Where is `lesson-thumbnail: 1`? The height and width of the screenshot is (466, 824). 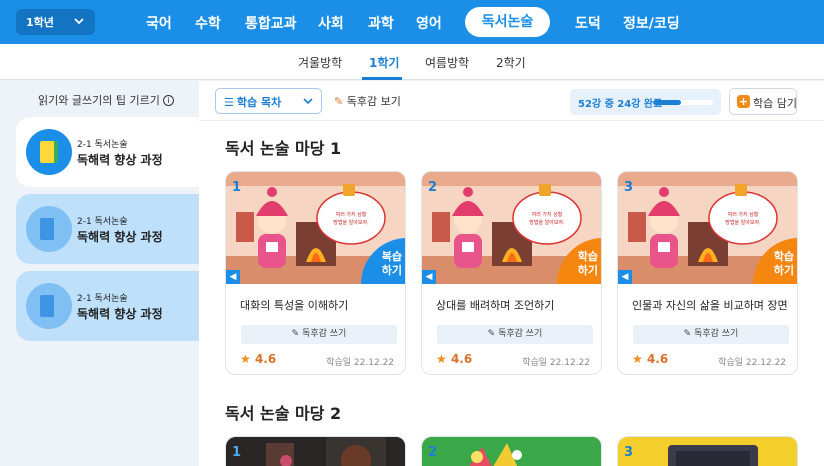 lesson-thumbnail: 1 is located at coordinates (315, 451).